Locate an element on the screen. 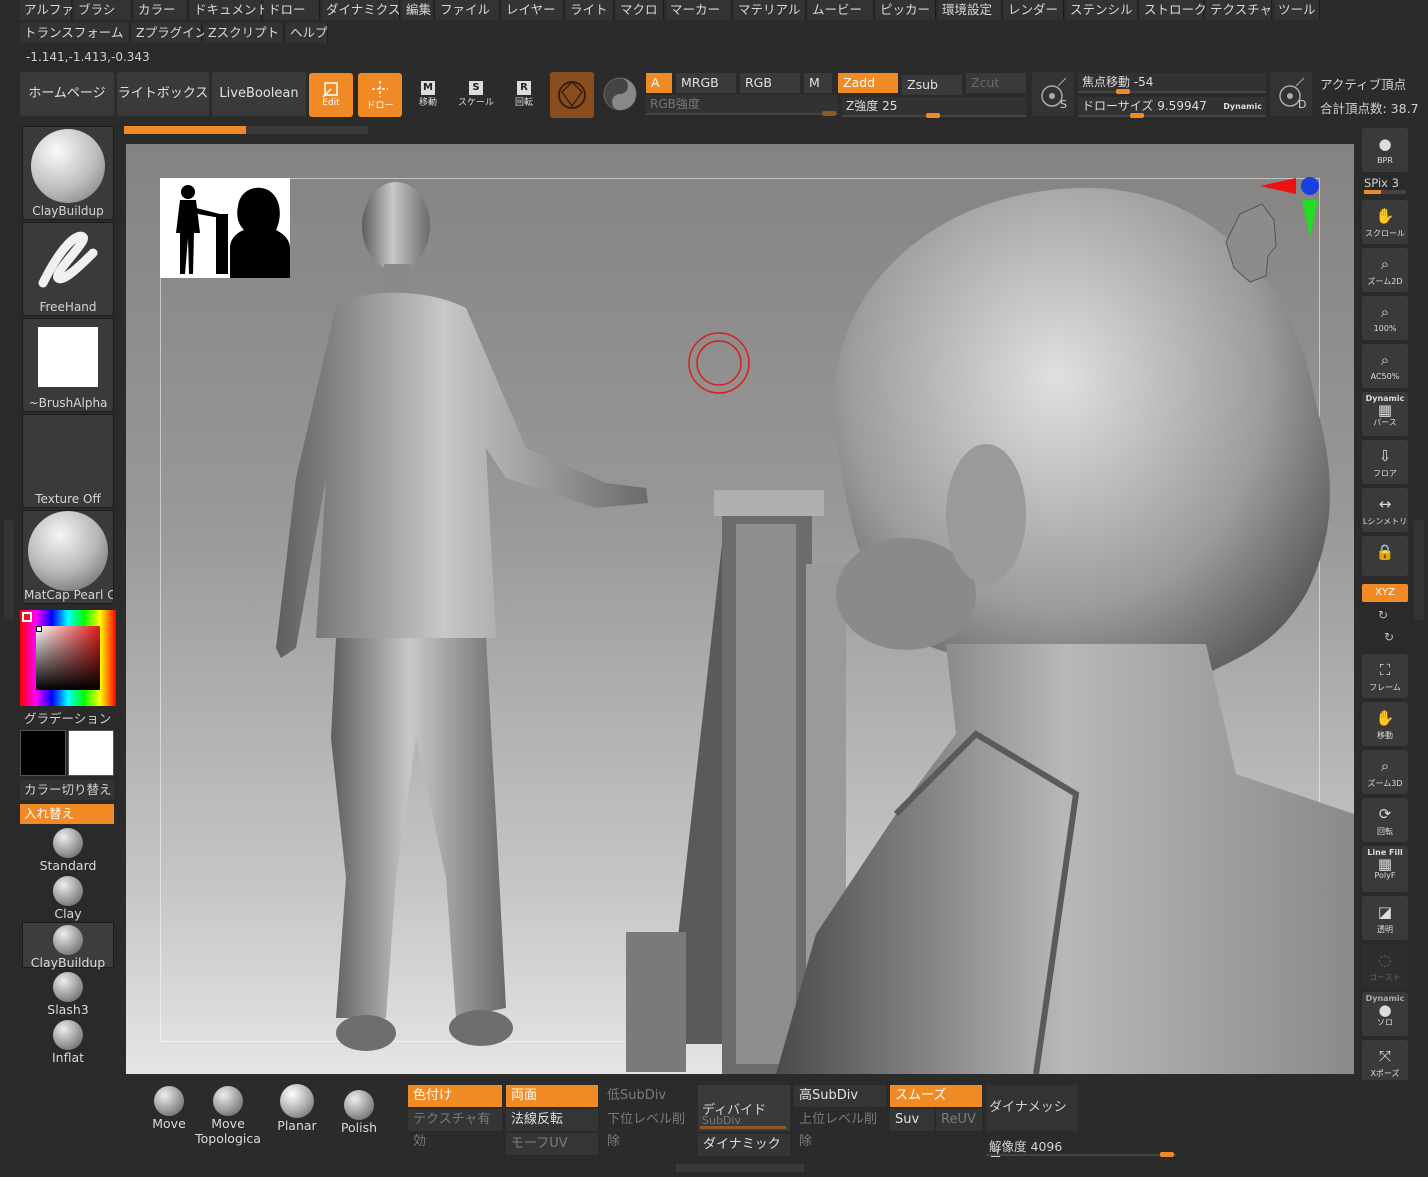  perspective-button: Dynamic ▦ パース is located at coordinates (1385, 414).